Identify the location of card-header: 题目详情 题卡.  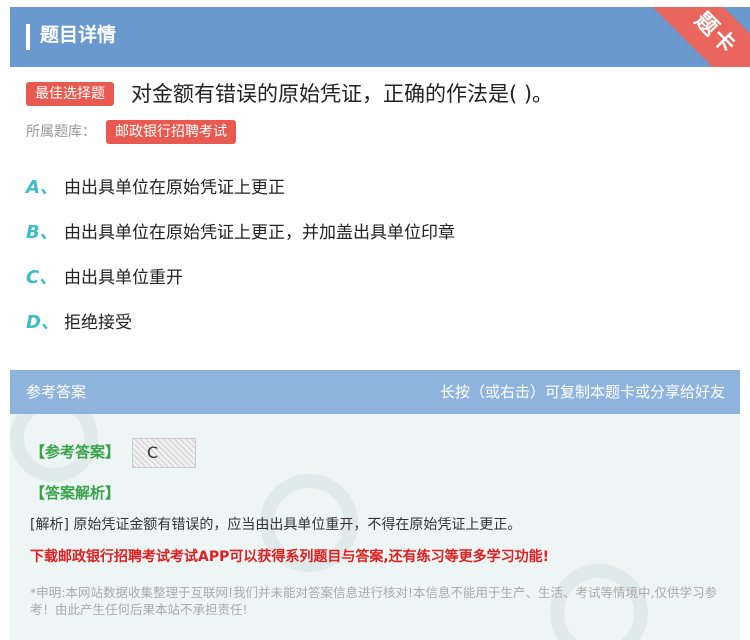
(380, 37).